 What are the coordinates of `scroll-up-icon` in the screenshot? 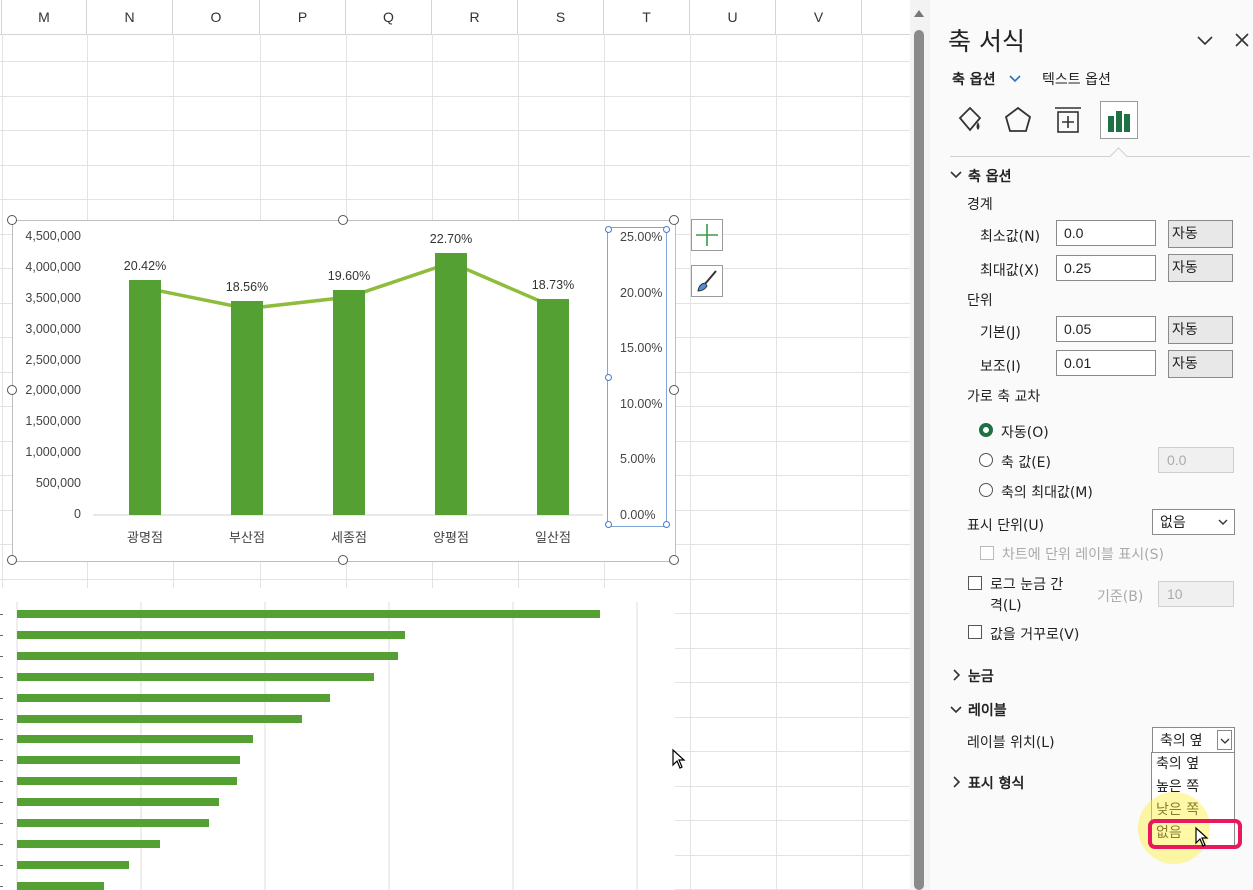 It's located at (919, 13).